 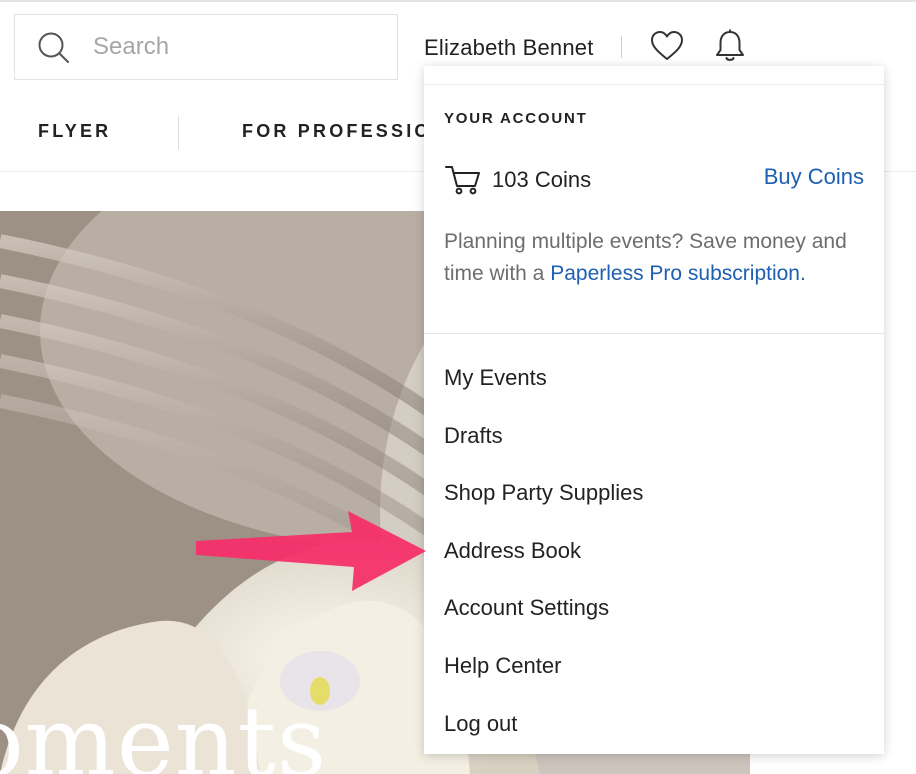 I want to click on dropdown-heading: YOUR ACCOUNT, so click(x=516, y=118).